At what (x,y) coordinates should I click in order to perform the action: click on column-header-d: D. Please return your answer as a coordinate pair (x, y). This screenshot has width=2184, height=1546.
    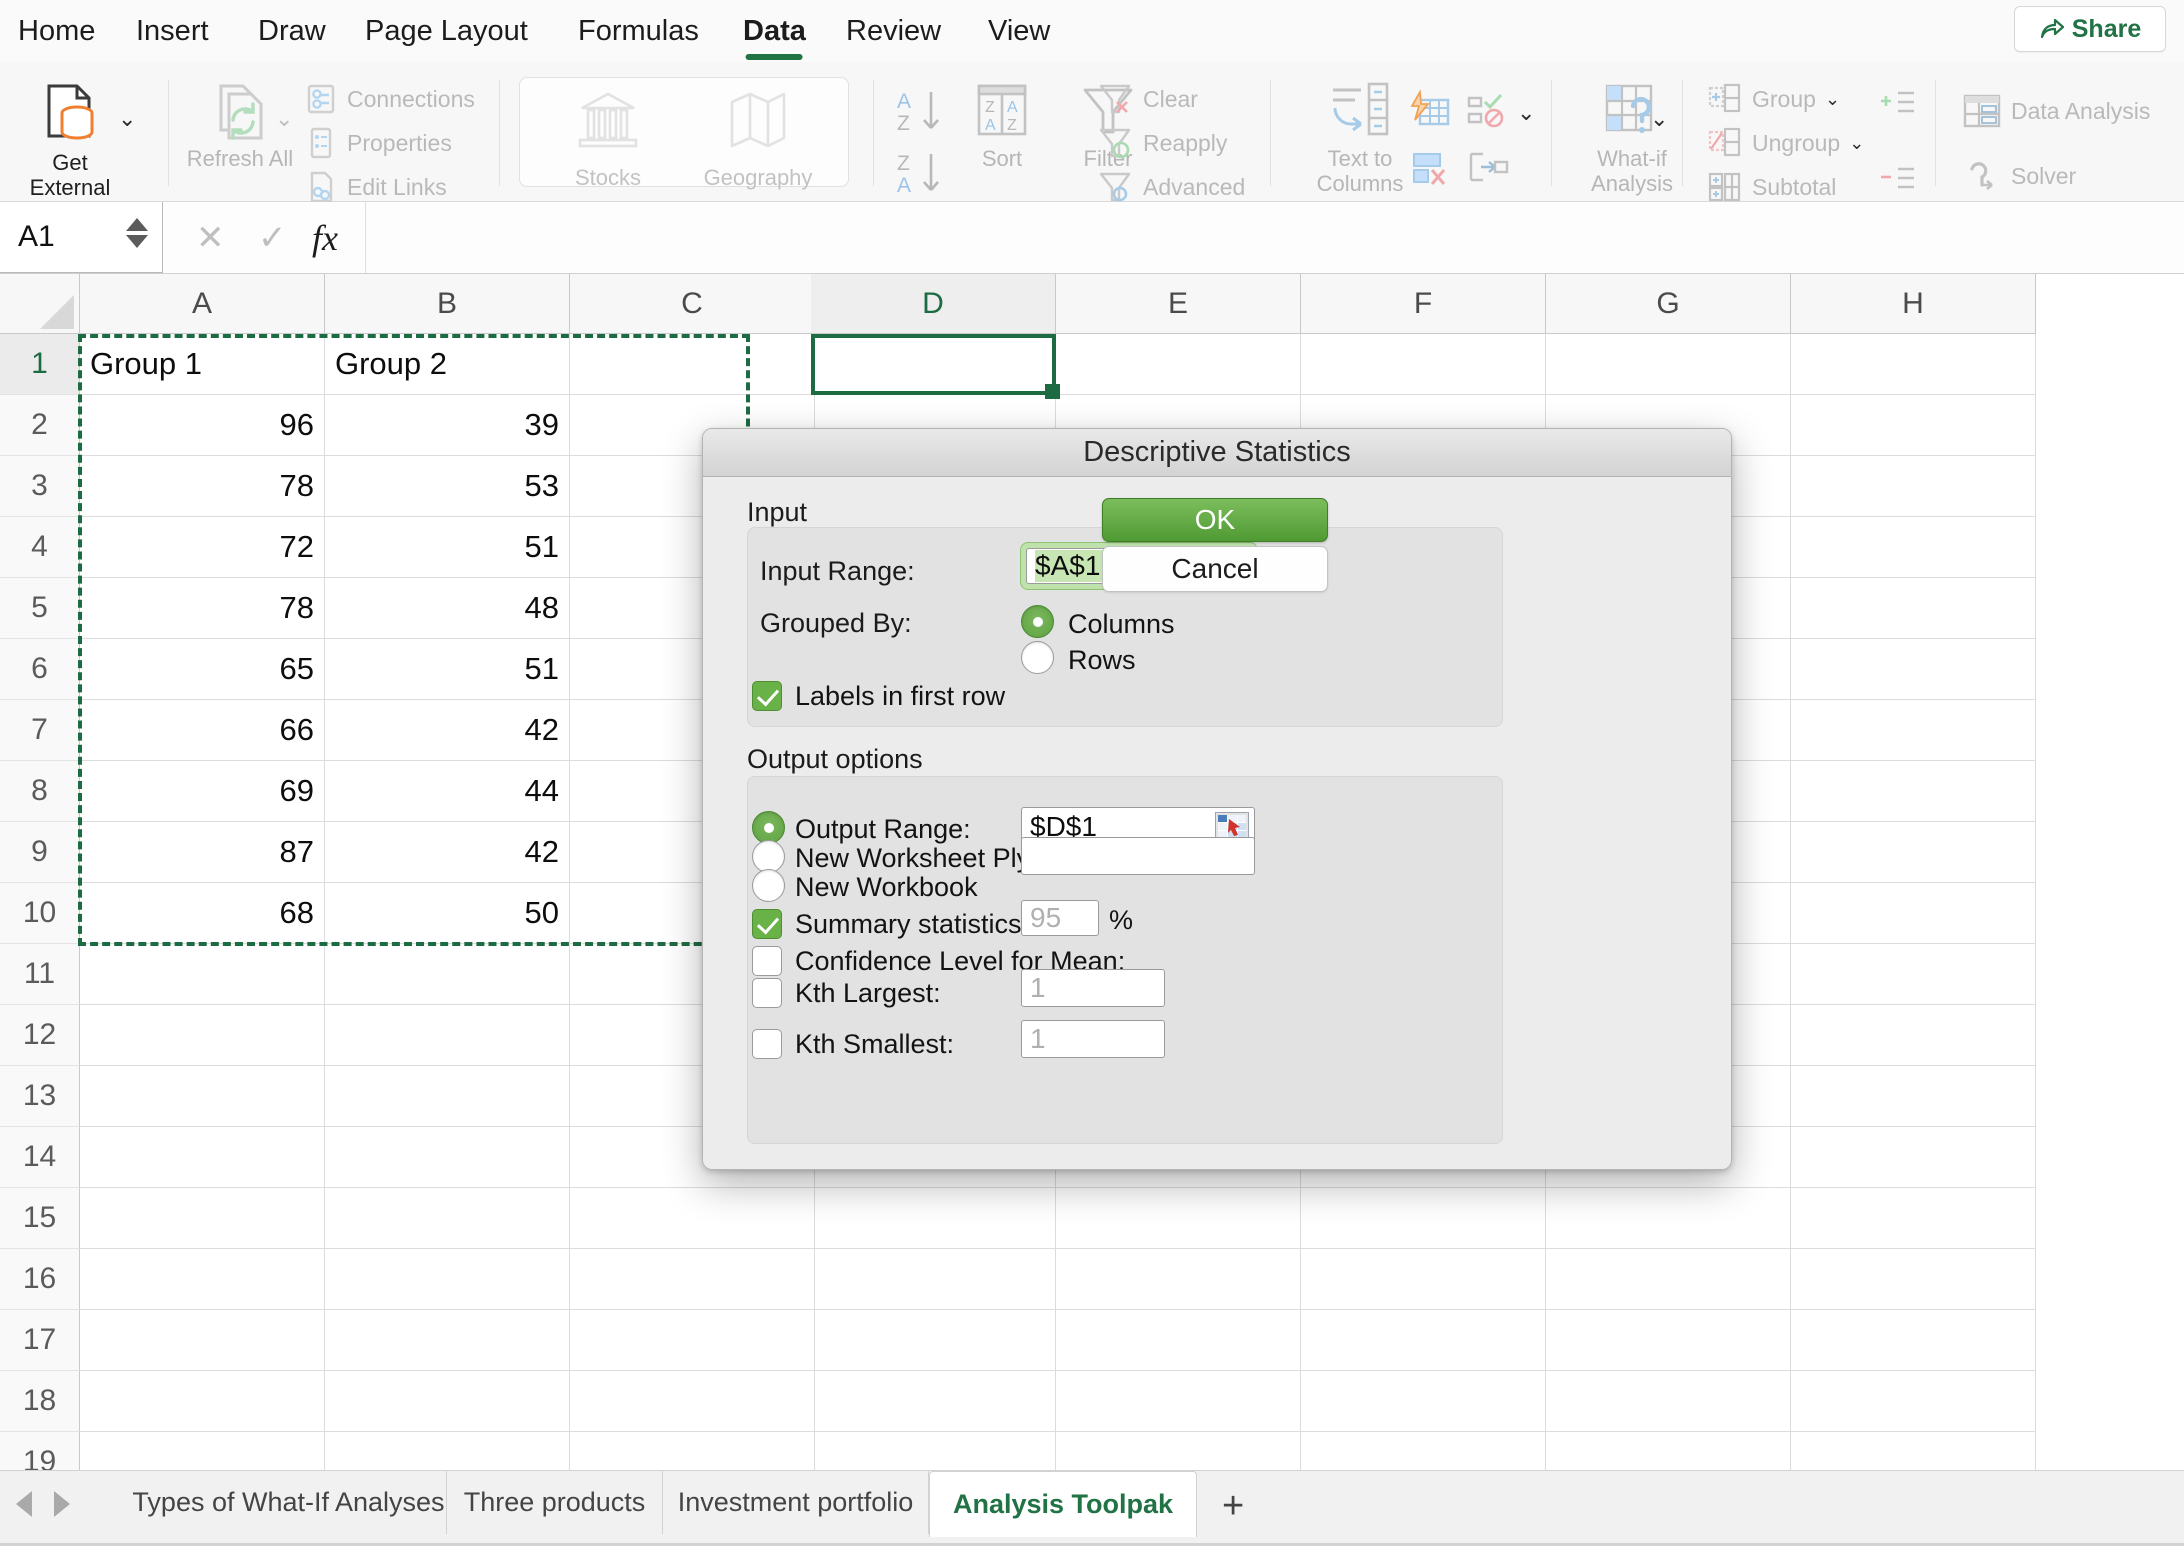
    Looking at the image, I should click on (933, 304).